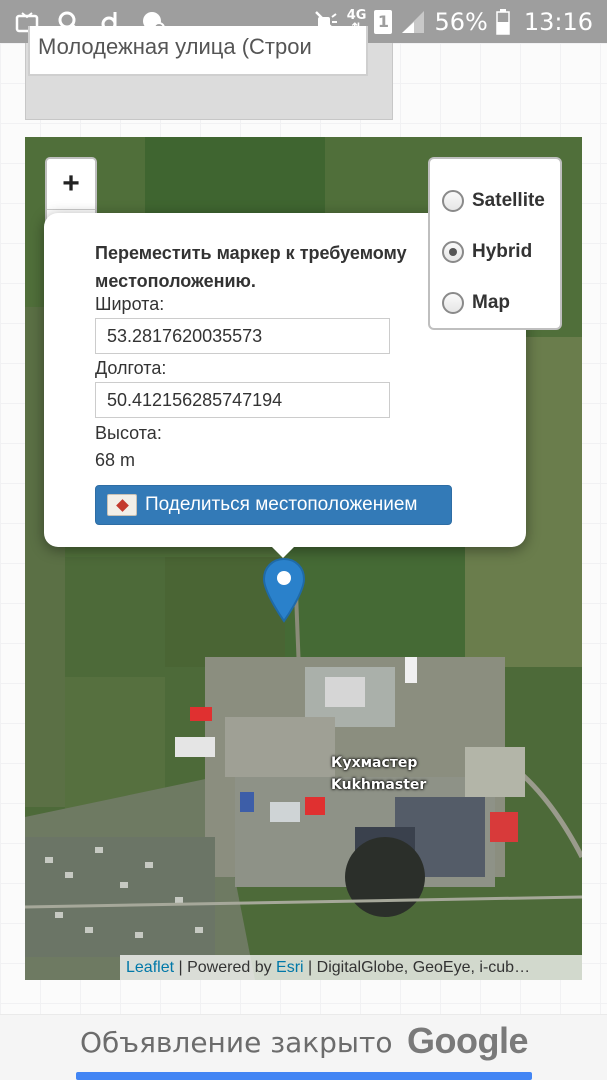 This screenshot has height=1080, width=607. What do you see at coordinates (453, 302) in the screenshot?
I see `radio-map` at bounding box center [453, 302].